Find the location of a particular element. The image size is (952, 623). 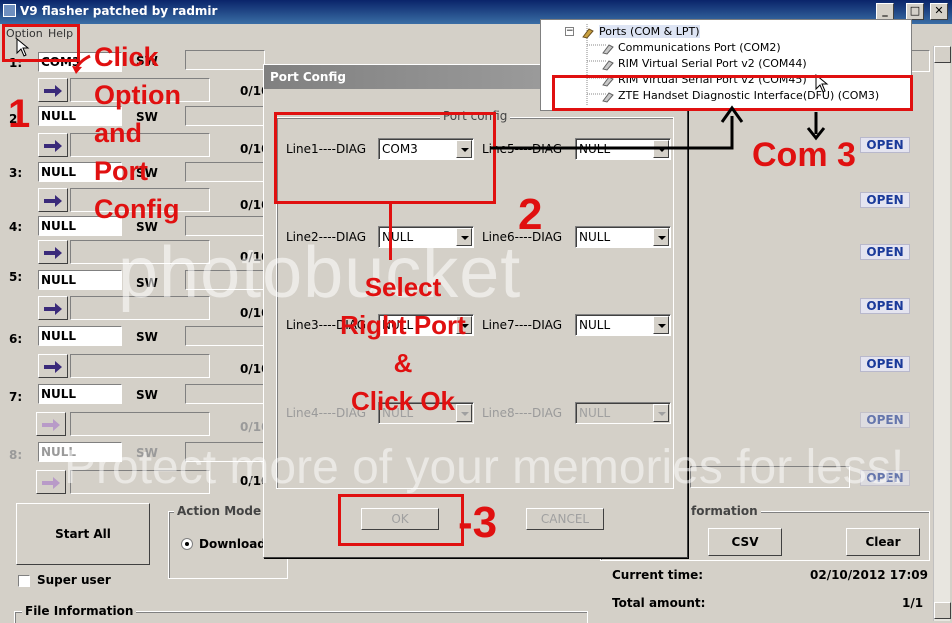

annotation-box-option is located at coordinates (41, 43).